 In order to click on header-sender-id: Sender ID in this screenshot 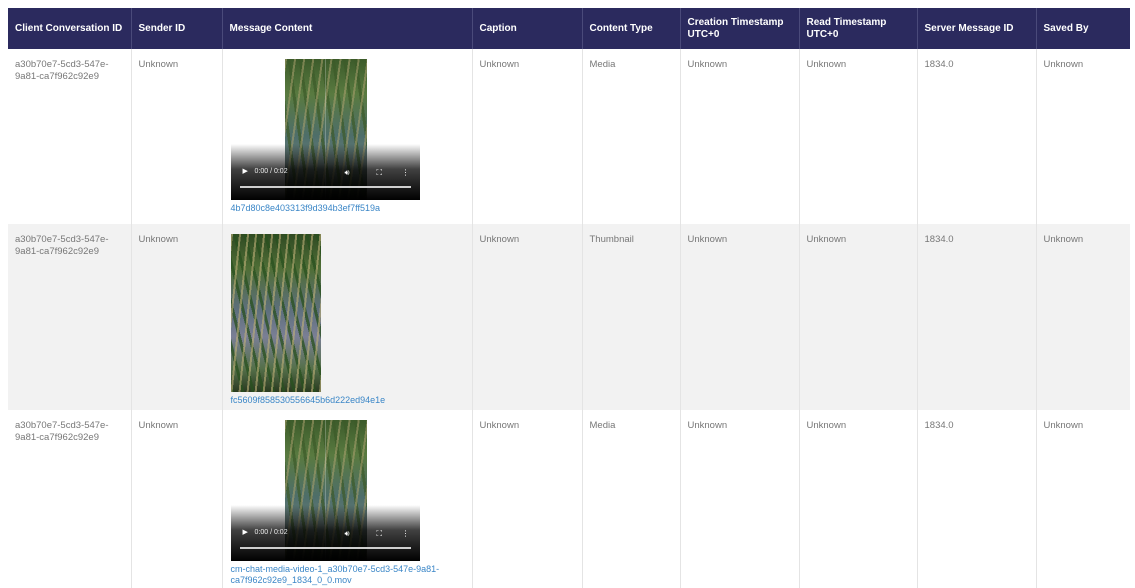, I will do `click(177, 28)`.